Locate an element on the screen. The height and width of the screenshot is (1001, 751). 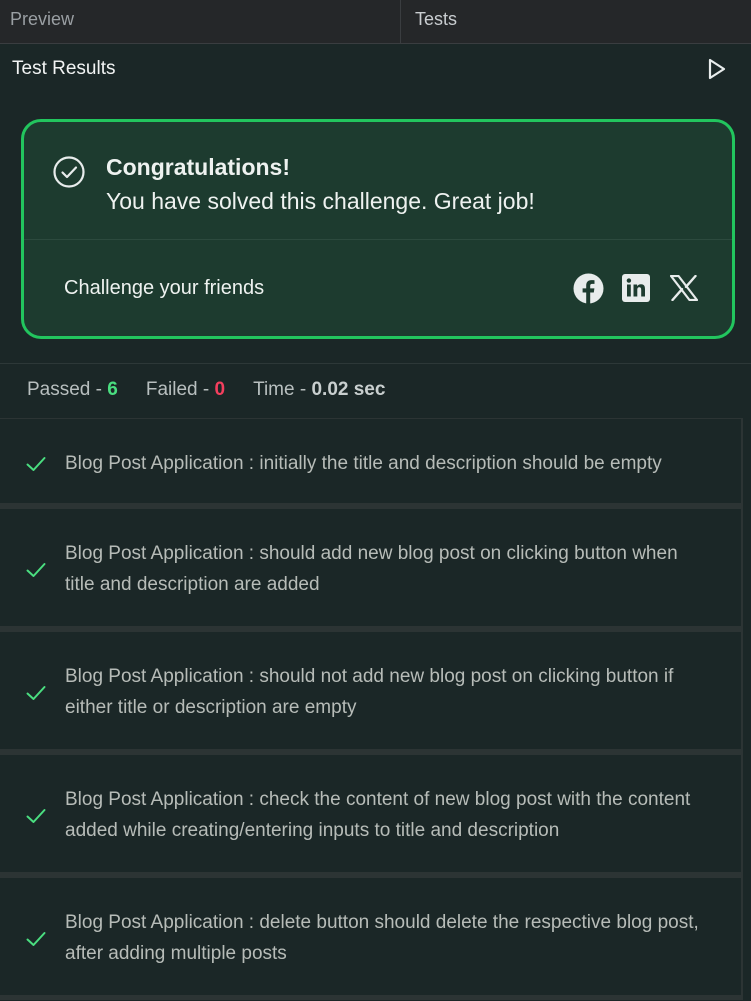
results-header: Test Results is located at coordinates (375, 69).